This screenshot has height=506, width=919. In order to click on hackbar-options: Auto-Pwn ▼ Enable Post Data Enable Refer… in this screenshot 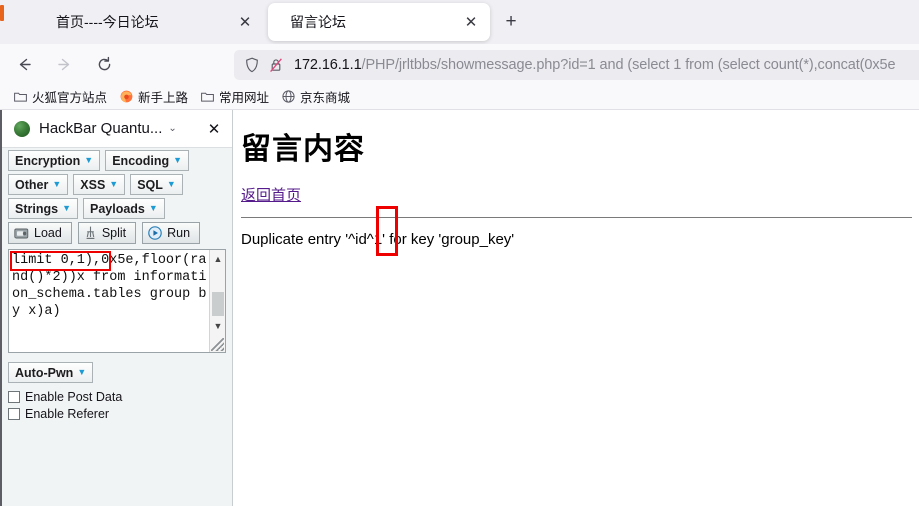, I will do `click(120, 391)`.